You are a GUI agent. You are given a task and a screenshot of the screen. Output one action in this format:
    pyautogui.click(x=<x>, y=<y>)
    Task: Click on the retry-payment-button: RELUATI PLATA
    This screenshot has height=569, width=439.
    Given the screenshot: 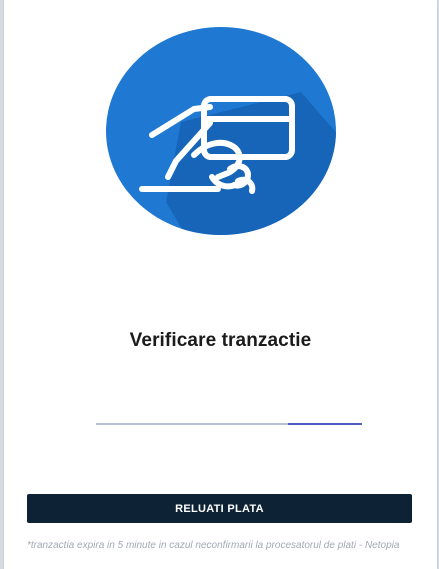 What is the action you would take?
    pyautogui.click(x=219, y=508)
    